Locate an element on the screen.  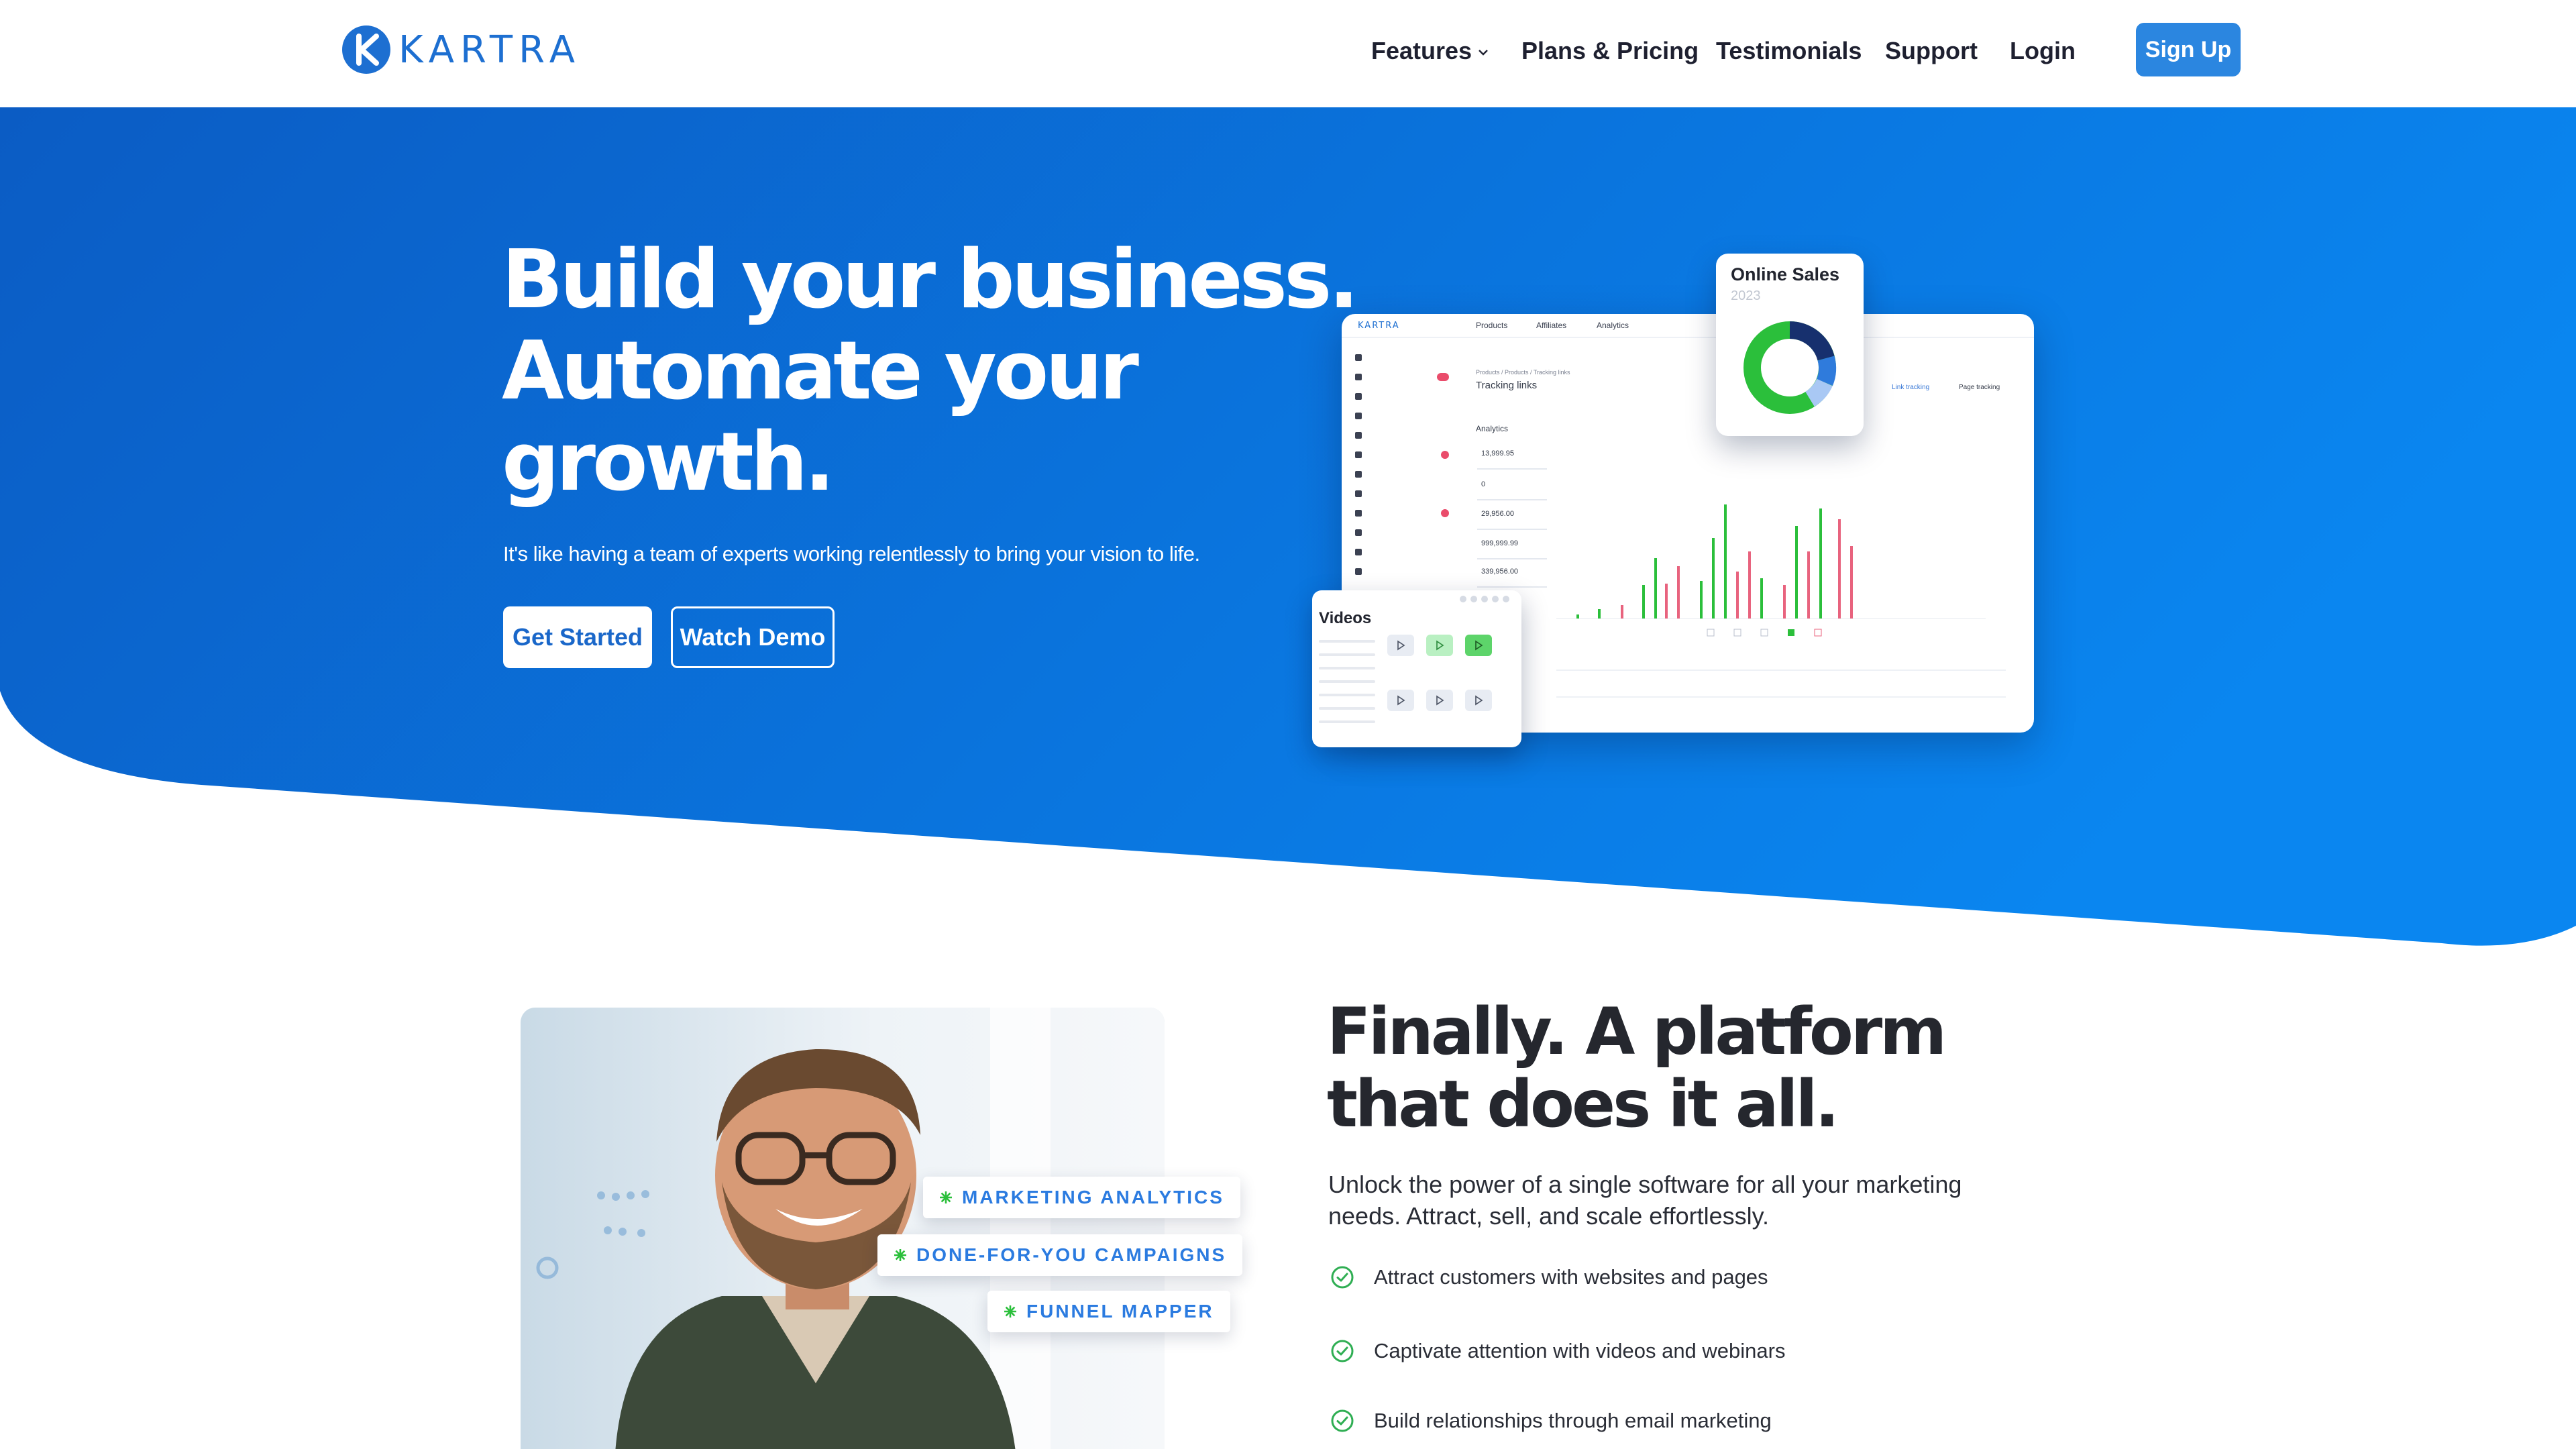
section-headline-line-1: Finally. A platform is located at coordinates (1637, 1031).